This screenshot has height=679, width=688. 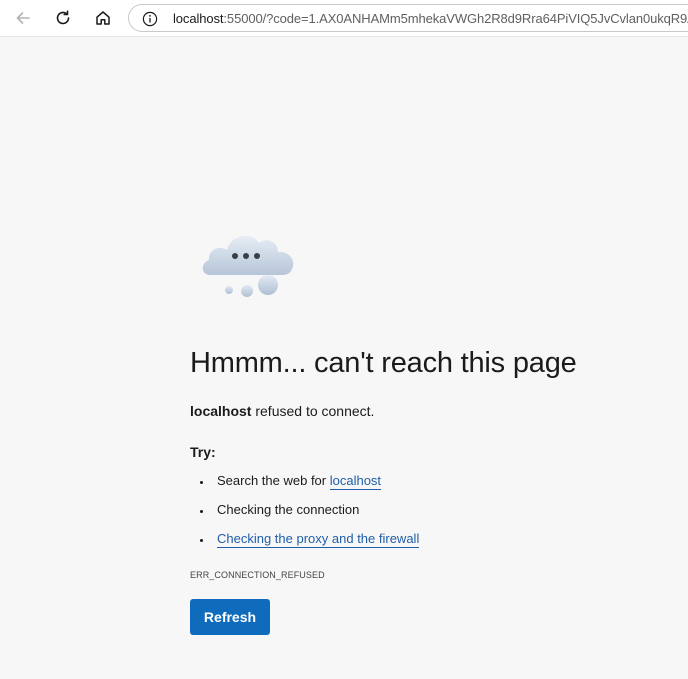 I want to click on refresh-button: Refresh, so click(x=230, y=617).